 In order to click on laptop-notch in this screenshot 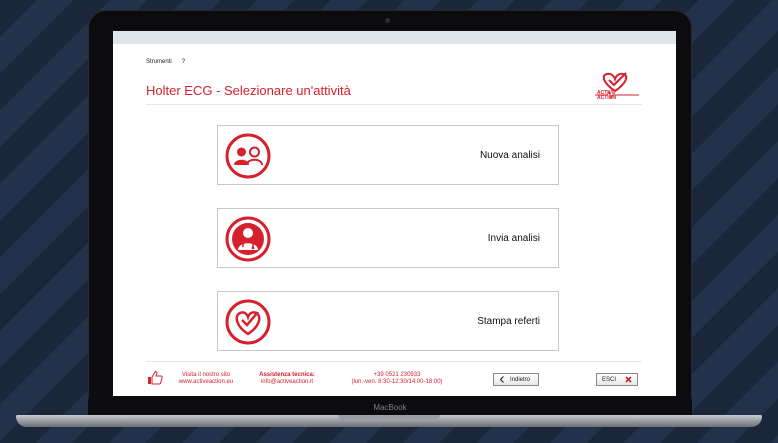, I will do `click(389, 417)`.